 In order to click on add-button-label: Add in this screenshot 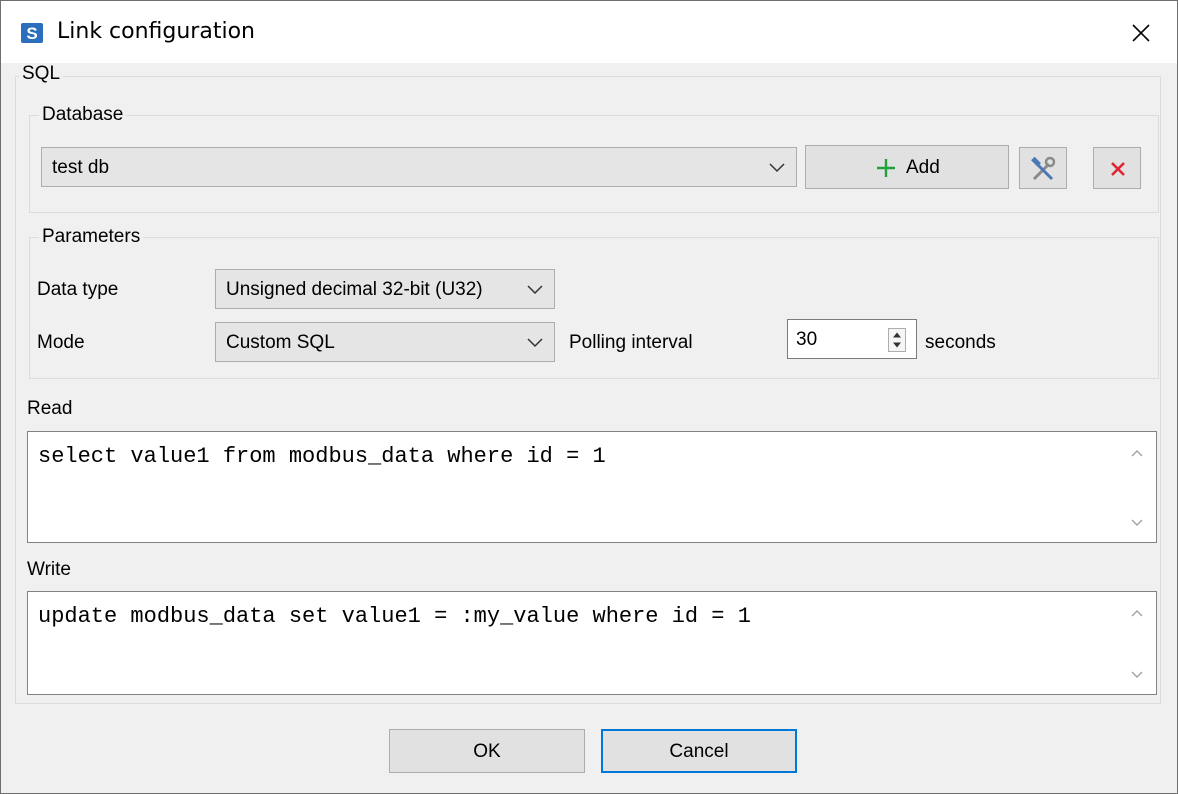, I will do `click(923, 167)`.